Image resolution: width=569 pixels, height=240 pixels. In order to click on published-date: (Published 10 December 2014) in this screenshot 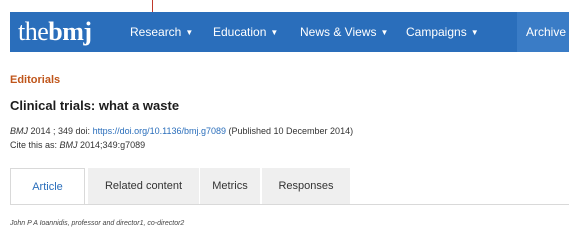, I will do `click(290, 131)`.